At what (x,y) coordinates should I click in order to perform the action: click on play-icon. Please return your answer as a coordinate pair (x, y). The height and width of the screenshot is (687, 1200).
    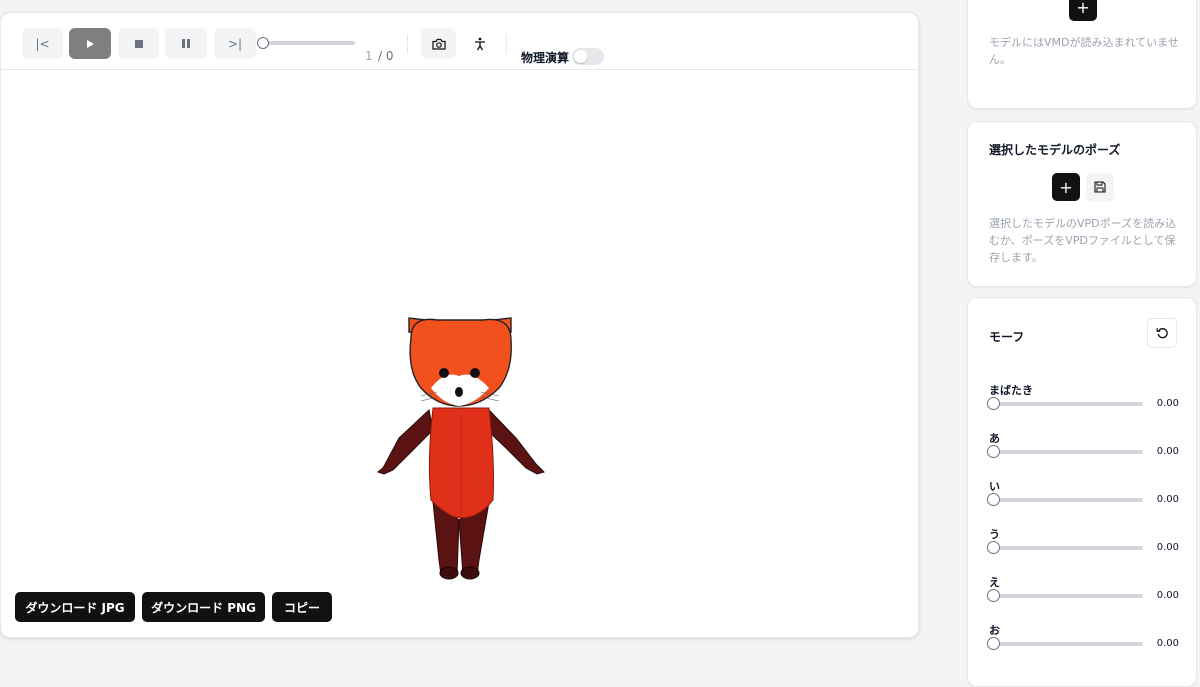
    Looking at the image, I should click on (90, 43).